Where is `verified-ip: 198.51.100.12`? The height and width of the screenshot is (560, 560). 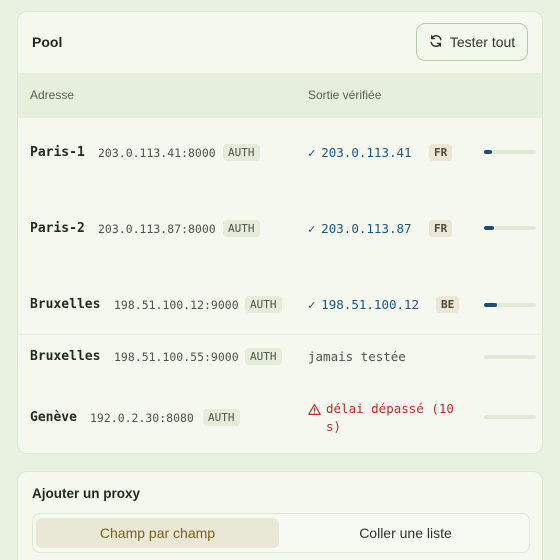
verified-ip: 198.51.100.12 is located at coordinates (370, 304).